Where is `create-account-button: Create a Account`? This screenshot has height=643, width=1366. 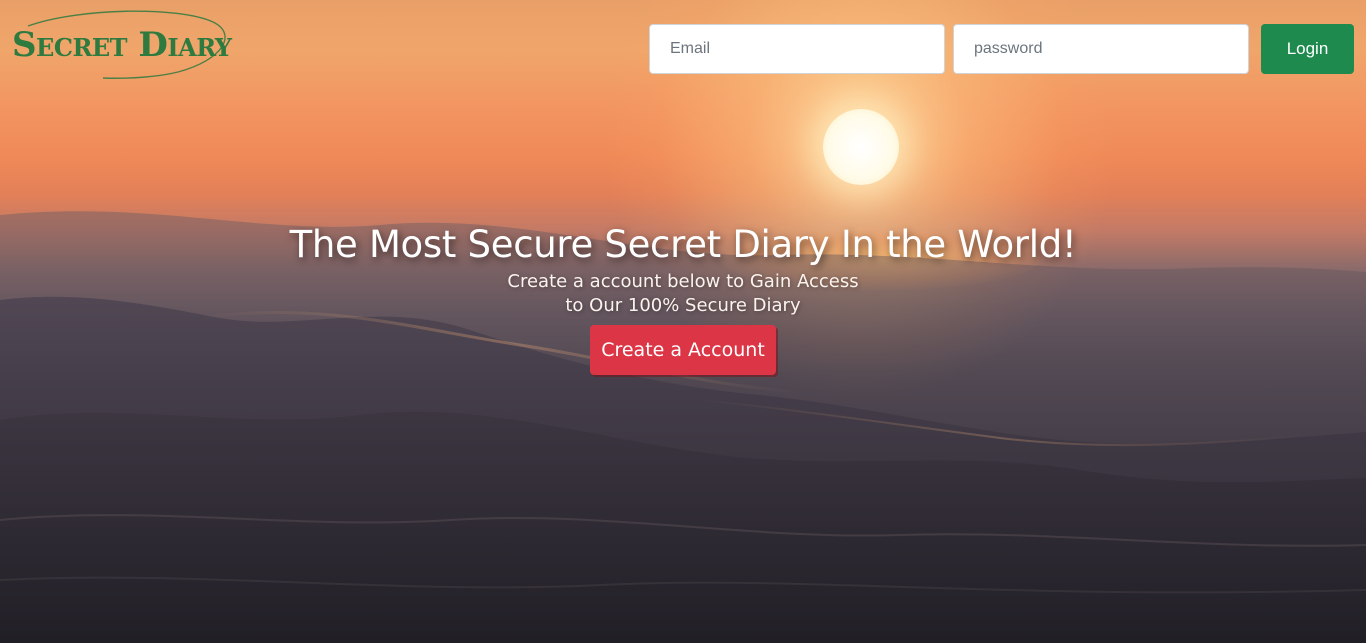 create-account-button: Create a Account is located at coordinates (683, 350).